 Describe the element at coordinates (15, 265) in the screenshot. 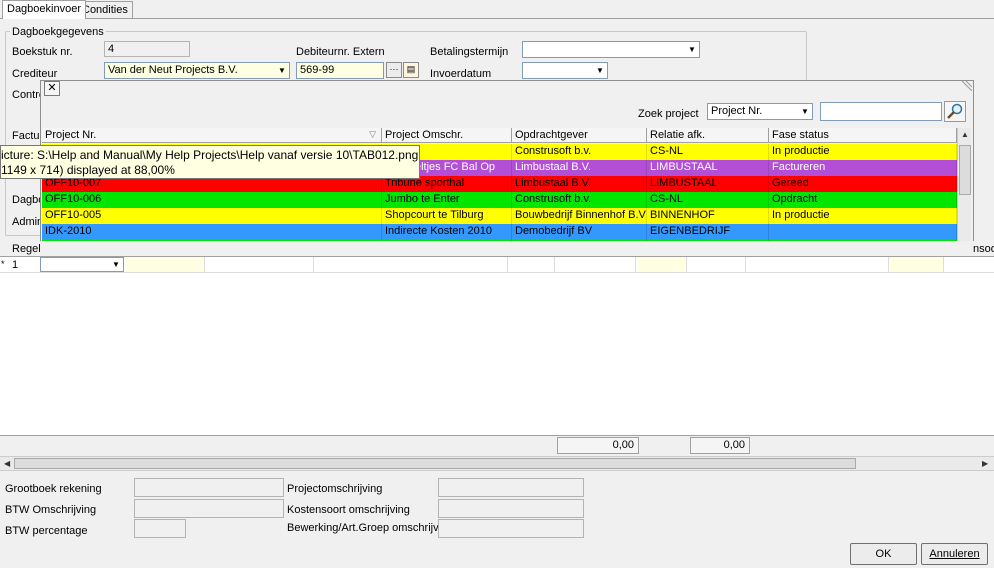

I see `row-number: 1` at that location.